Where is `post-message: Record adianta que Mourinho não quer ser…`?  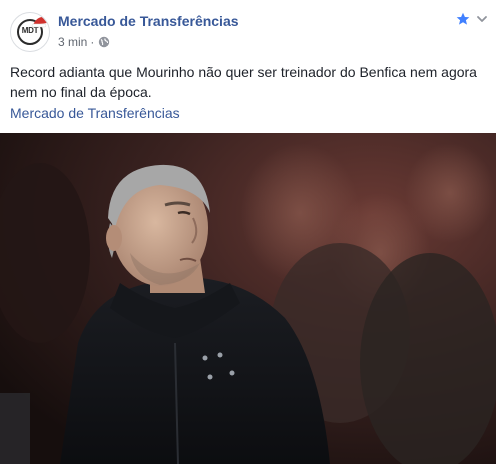
post-message: Record adianta que Mourinho não quer ser… is located at coordinates (243, 82).